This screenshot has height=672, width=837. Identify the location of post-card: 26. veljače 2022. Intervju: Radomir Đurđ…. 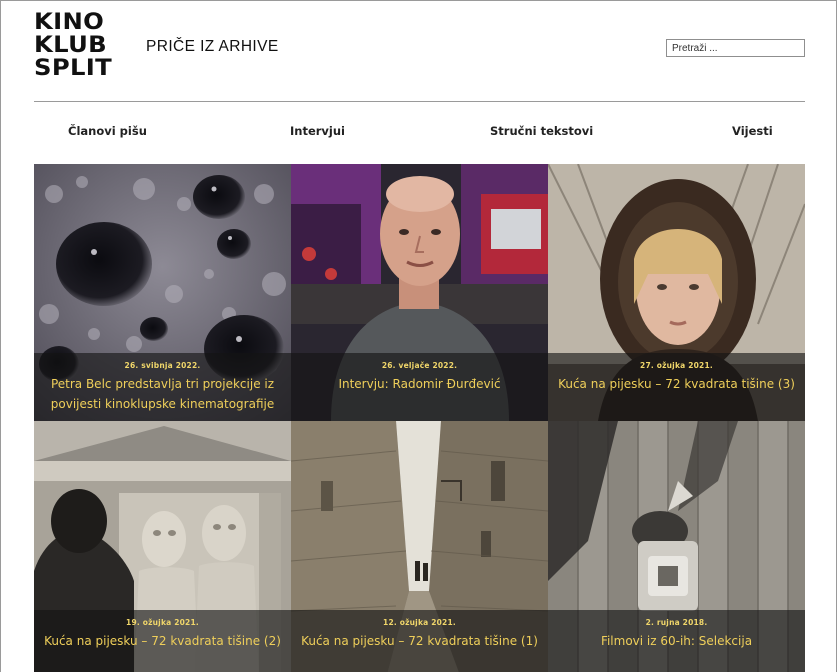
(419, 292).